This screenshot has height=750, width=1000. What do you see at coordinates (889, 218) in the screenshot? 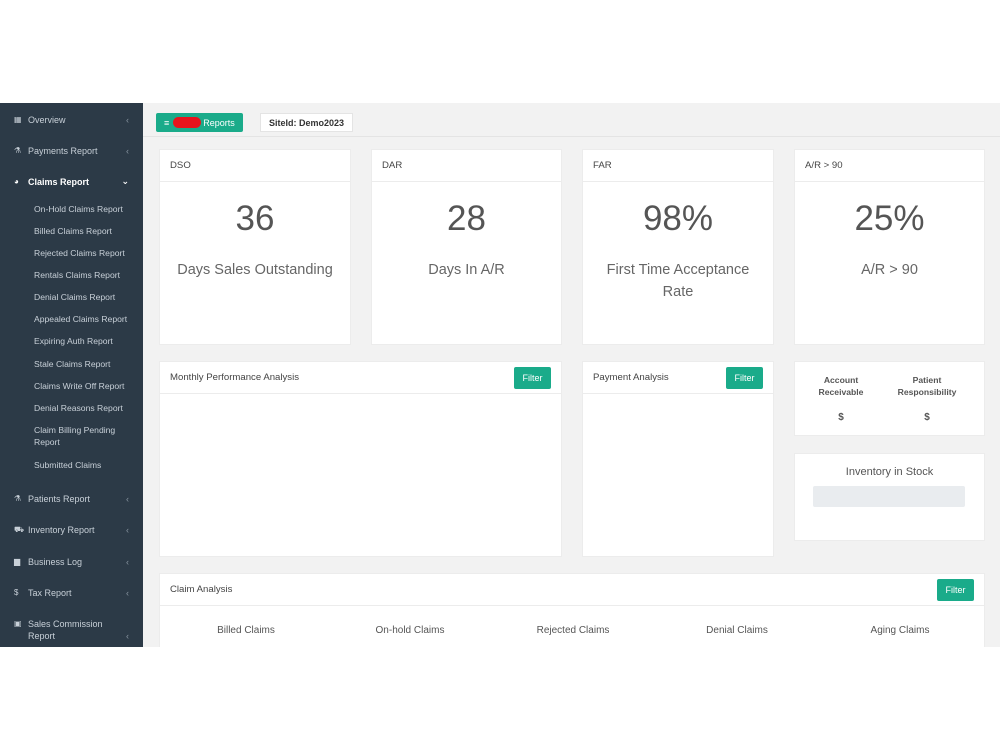
I see `kpi-value: 25%` at bounding box center [889, 218].